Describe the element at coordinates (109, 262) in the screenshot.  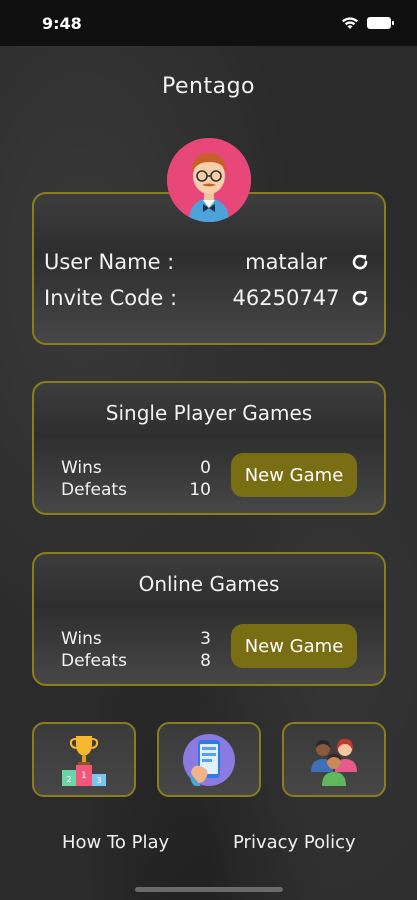
I see `user-name-label: User Name :` at that location.